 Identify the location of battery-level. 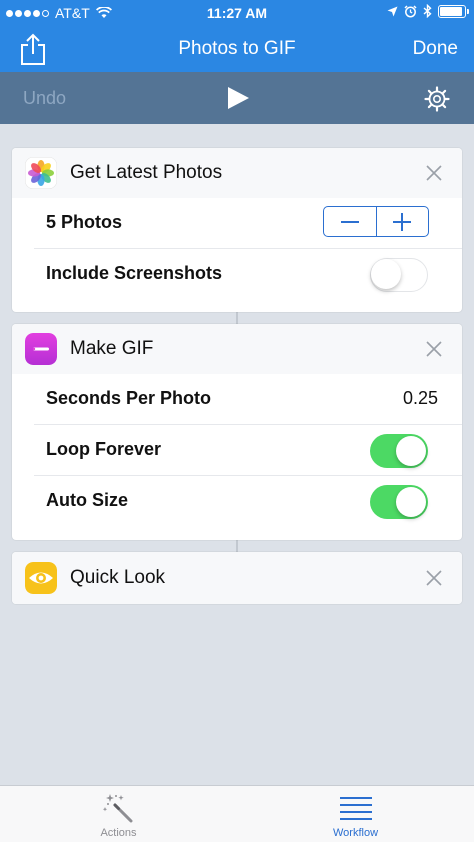
(451, 11).